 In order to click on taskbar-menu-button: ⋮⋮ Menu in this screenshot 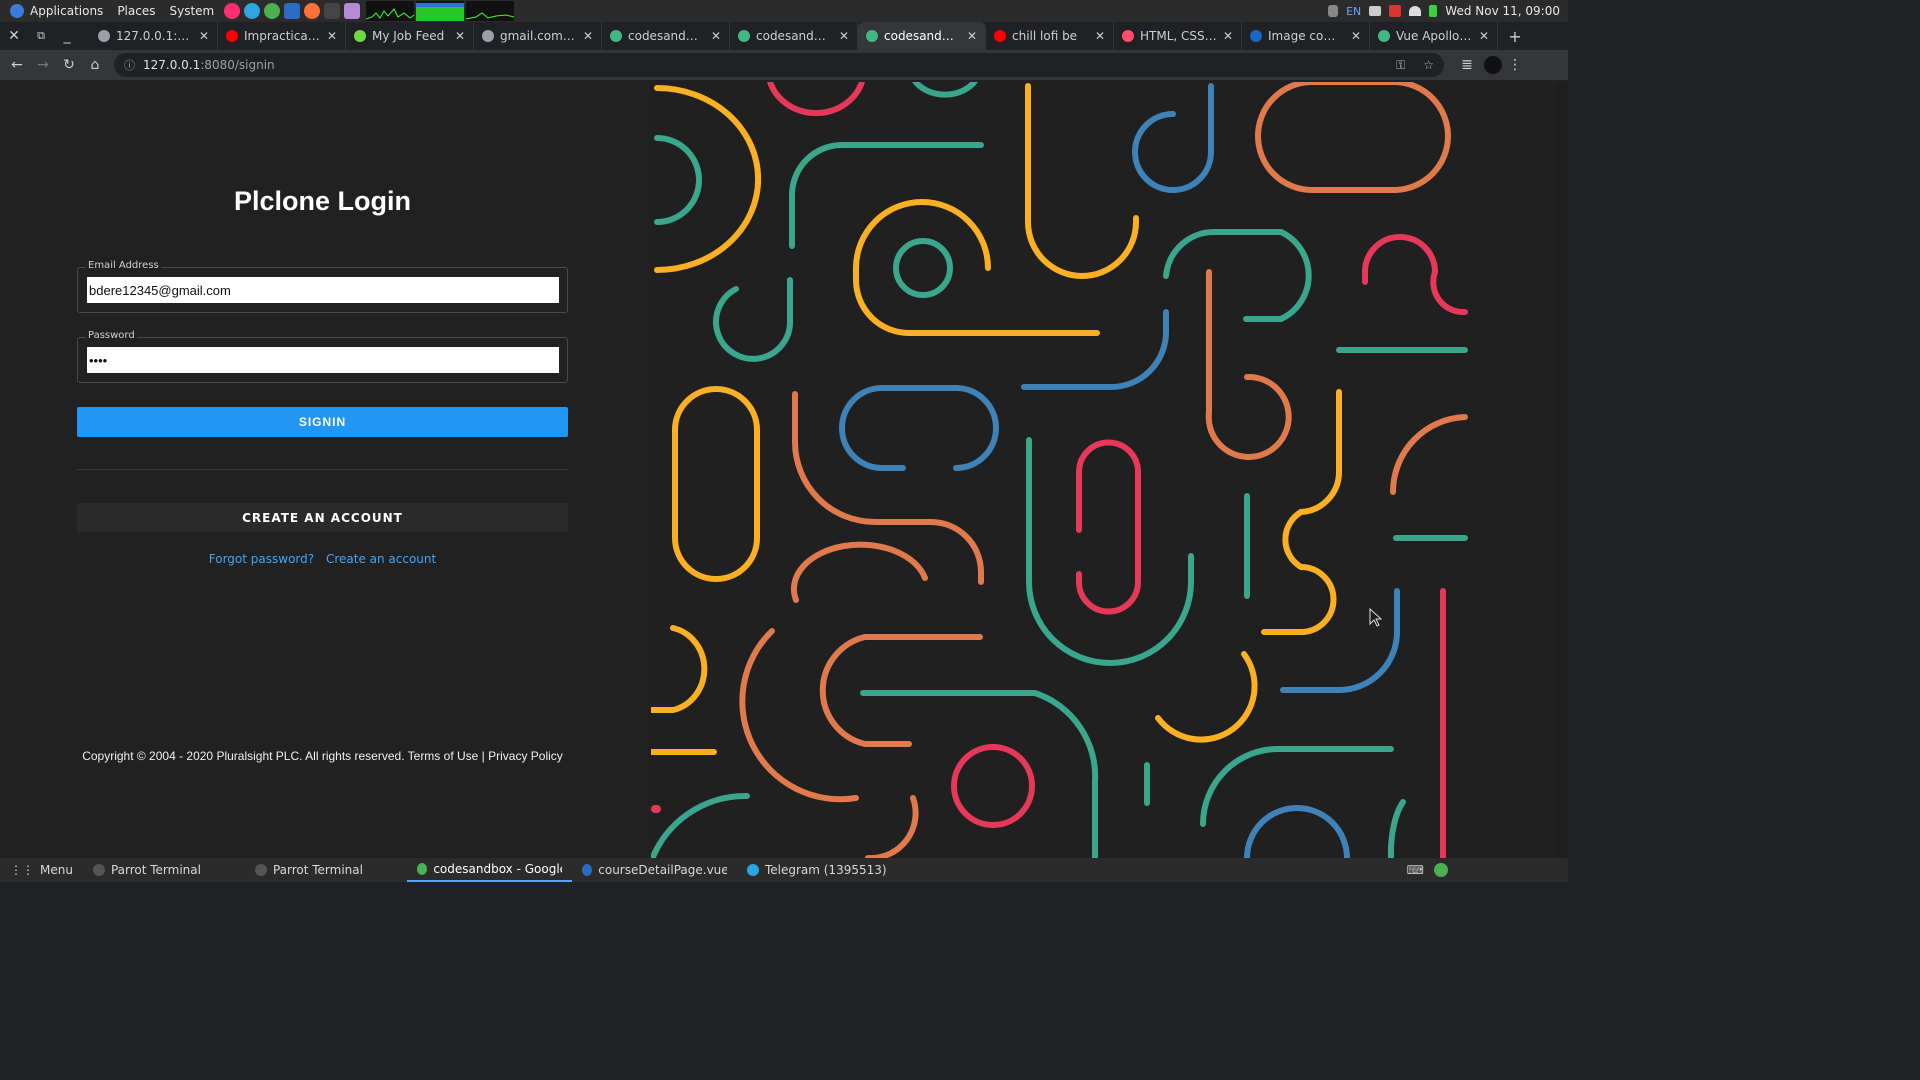, I will do `click(41, 870)`.